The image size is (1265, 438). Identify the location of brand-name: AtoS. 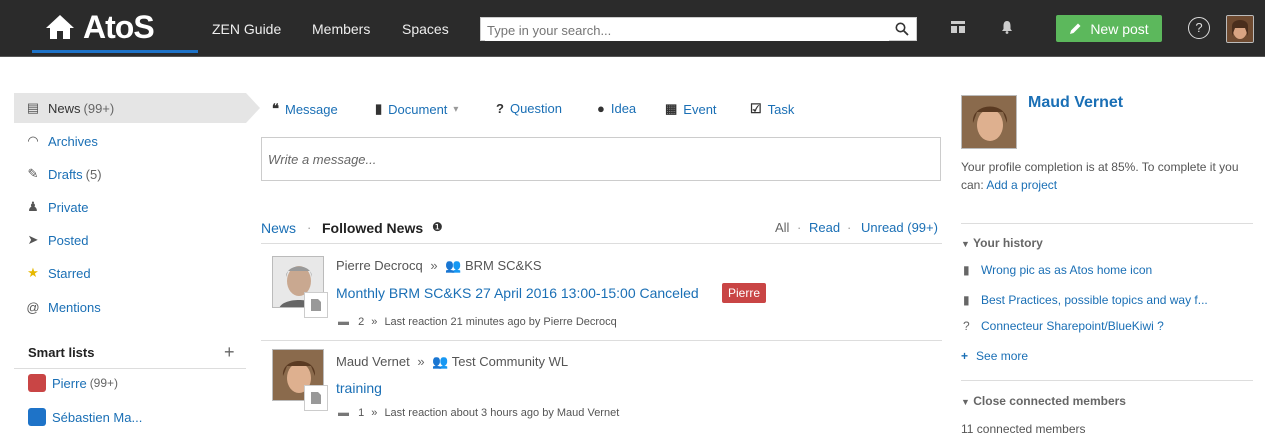
(119, 26).